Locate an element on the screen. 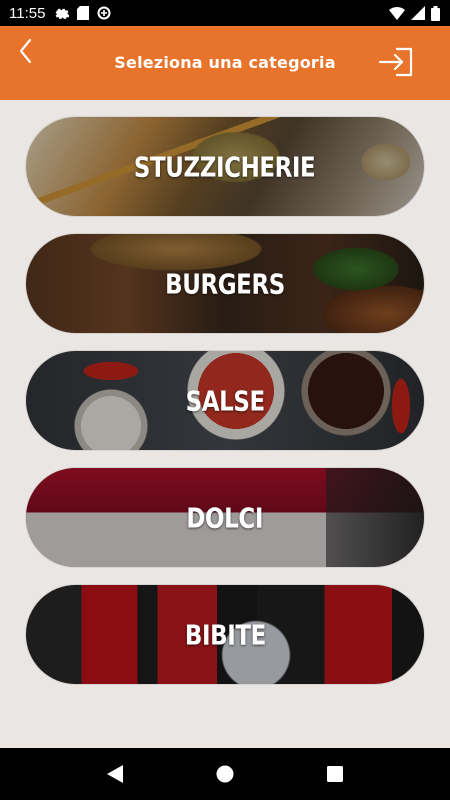 Image resolution: width=450 pixels, height=800 pixels. app-bar: Seleziona una categoria is located at coordinates (225, 63).